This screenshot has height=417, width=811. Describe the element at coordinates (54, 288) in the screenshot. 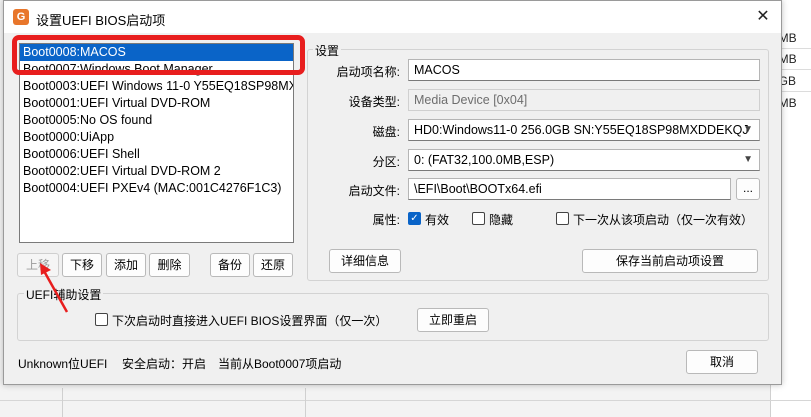

I see `arrow-annotation-icon` at that location.